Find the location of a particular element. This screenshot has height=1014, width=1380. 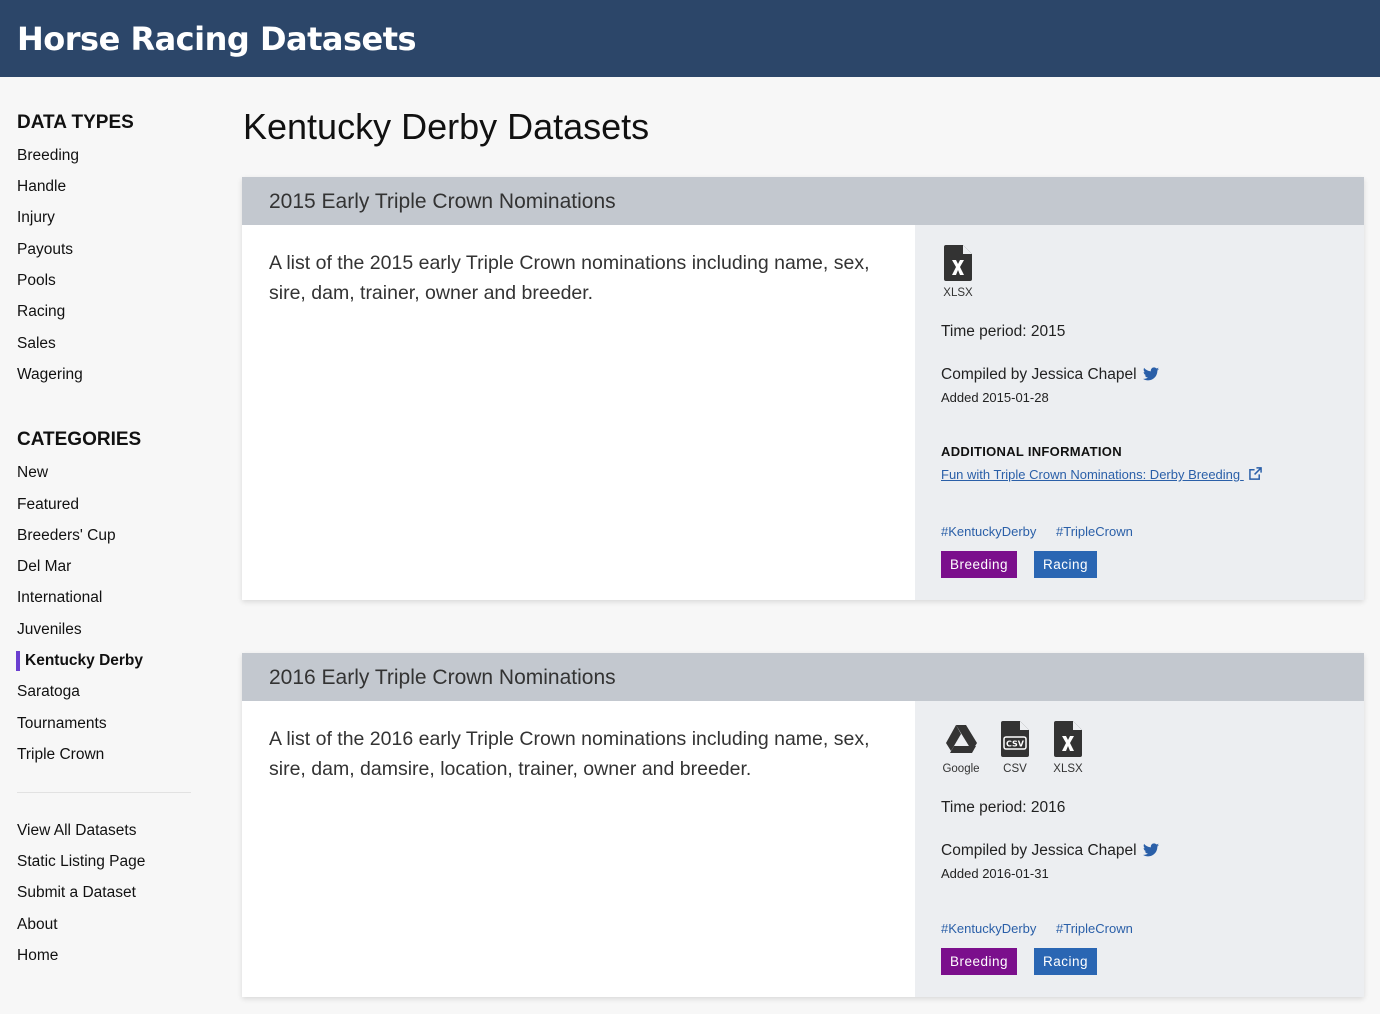

sidebar-item-racing: Racing is located at coordinates (41, 312).